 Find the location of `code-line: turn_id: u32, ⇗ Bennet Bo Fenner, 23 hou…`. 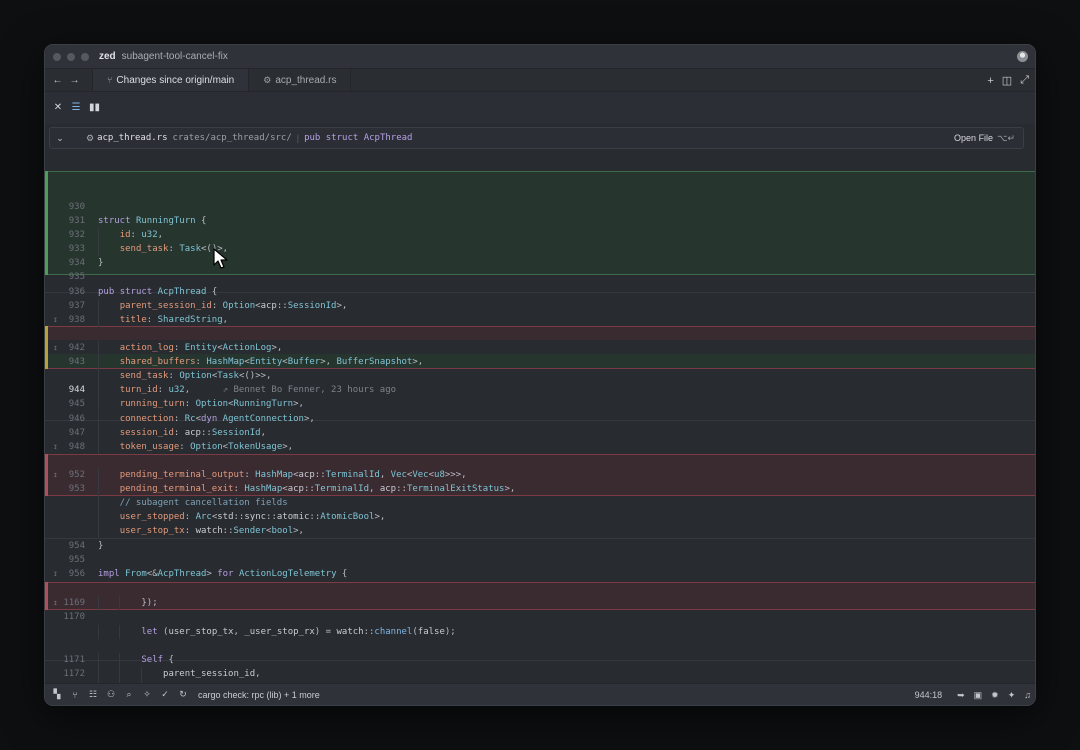

code-line: turn_id: u32, ⇗ Bennet Bo Fenner, 23 hou… is located at coordinates (247, 390).